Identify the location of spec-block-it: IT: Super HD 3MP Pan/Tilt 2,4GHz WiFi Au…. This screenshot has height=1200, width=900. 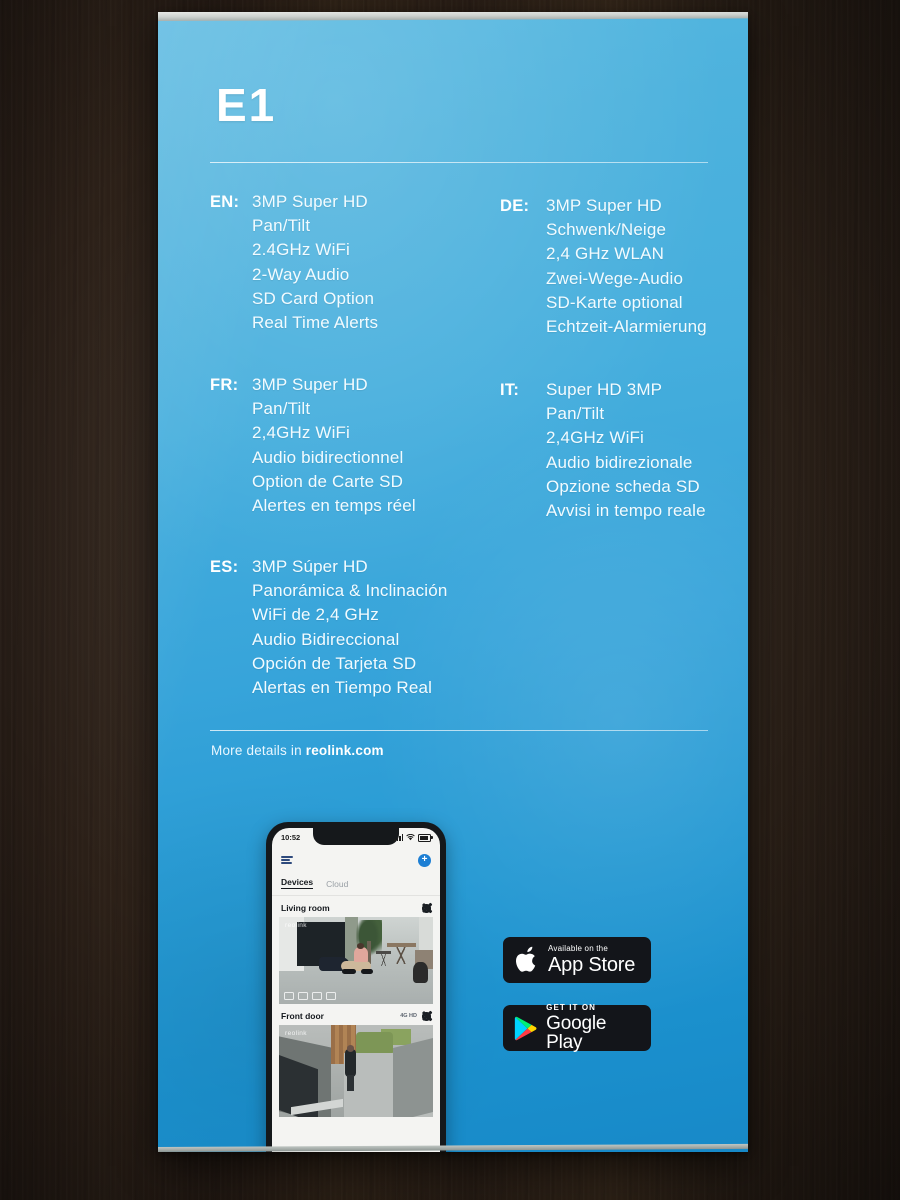
(603, 450).